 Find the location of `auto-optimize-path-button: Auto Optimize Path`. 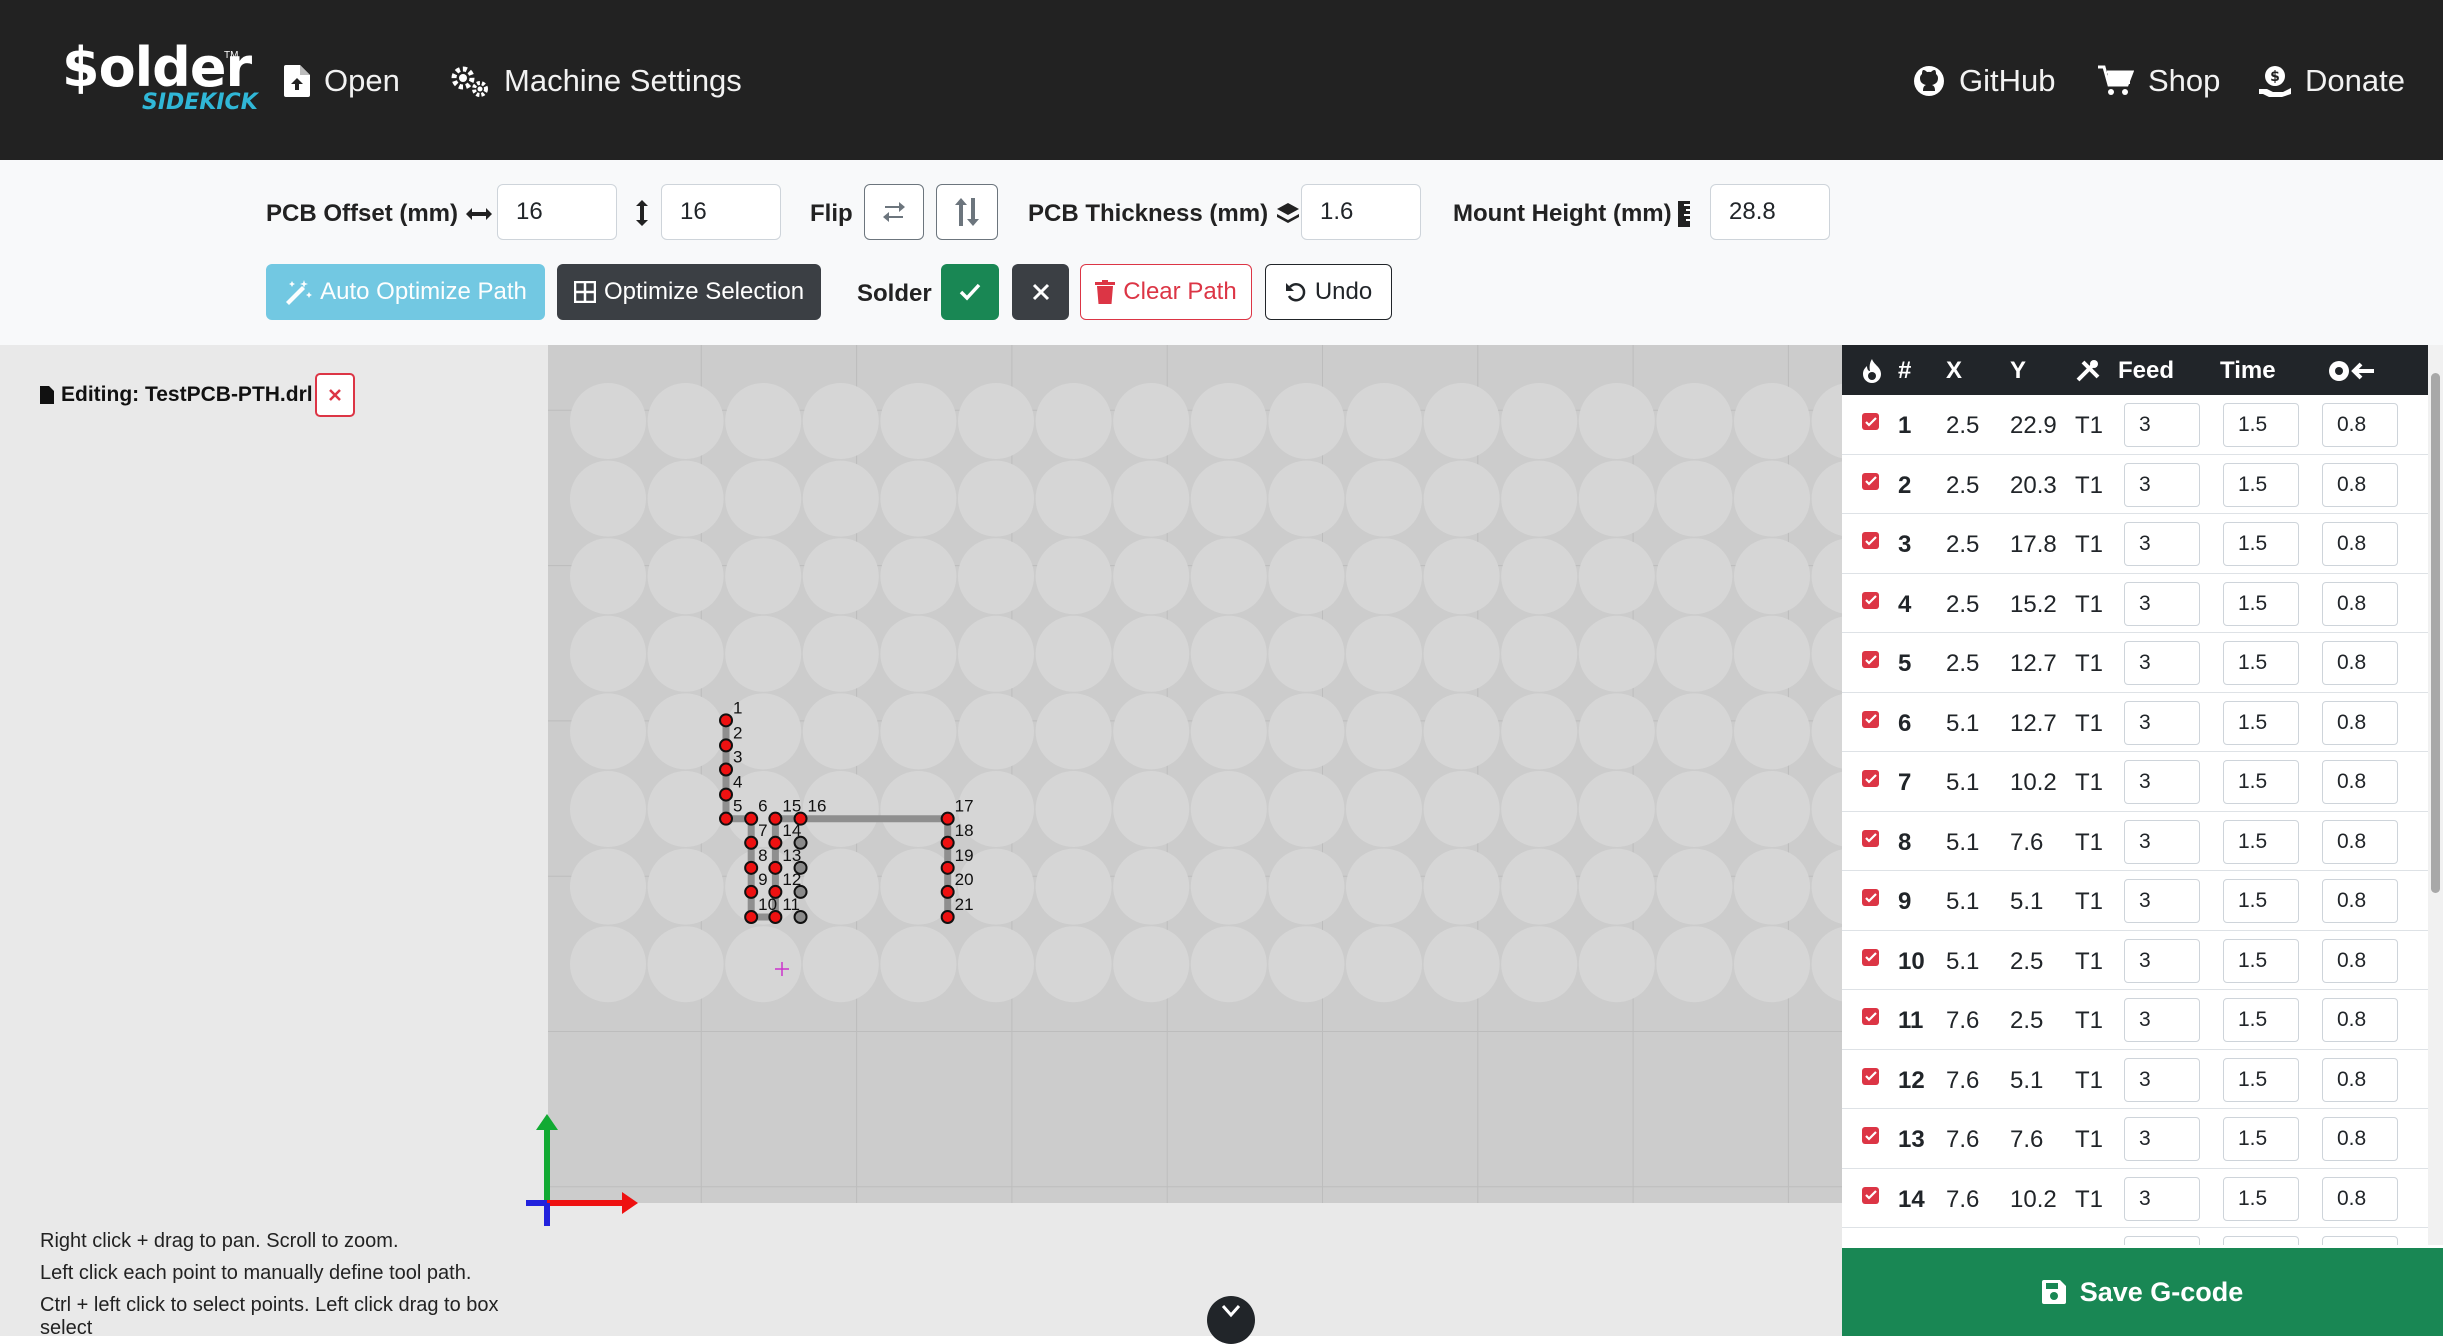

auto-optimize-path-button: Auto Optimize Path is located at coordinates (405, 292).